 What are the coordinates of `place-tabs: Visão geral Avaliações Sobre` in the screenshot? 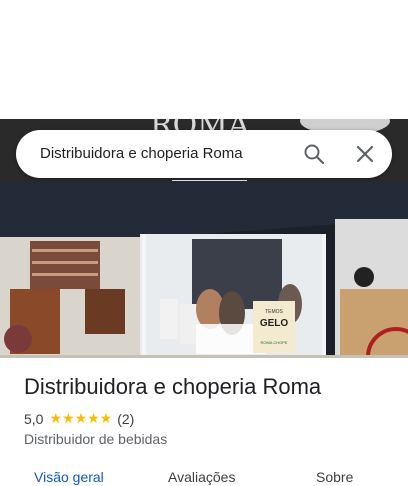 It's located at (204, 476).